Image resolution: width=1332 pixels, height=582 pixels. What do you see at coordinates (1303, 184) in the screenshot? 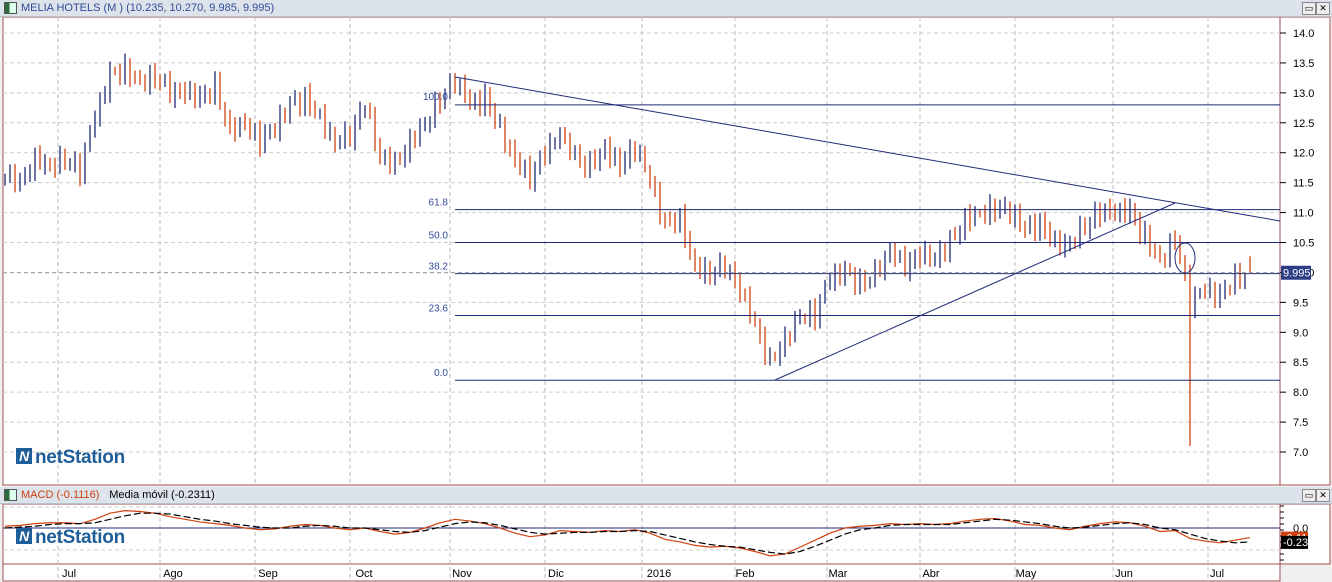
I see `y-tick-label: 11.5` at bounding box center [1303, 184].